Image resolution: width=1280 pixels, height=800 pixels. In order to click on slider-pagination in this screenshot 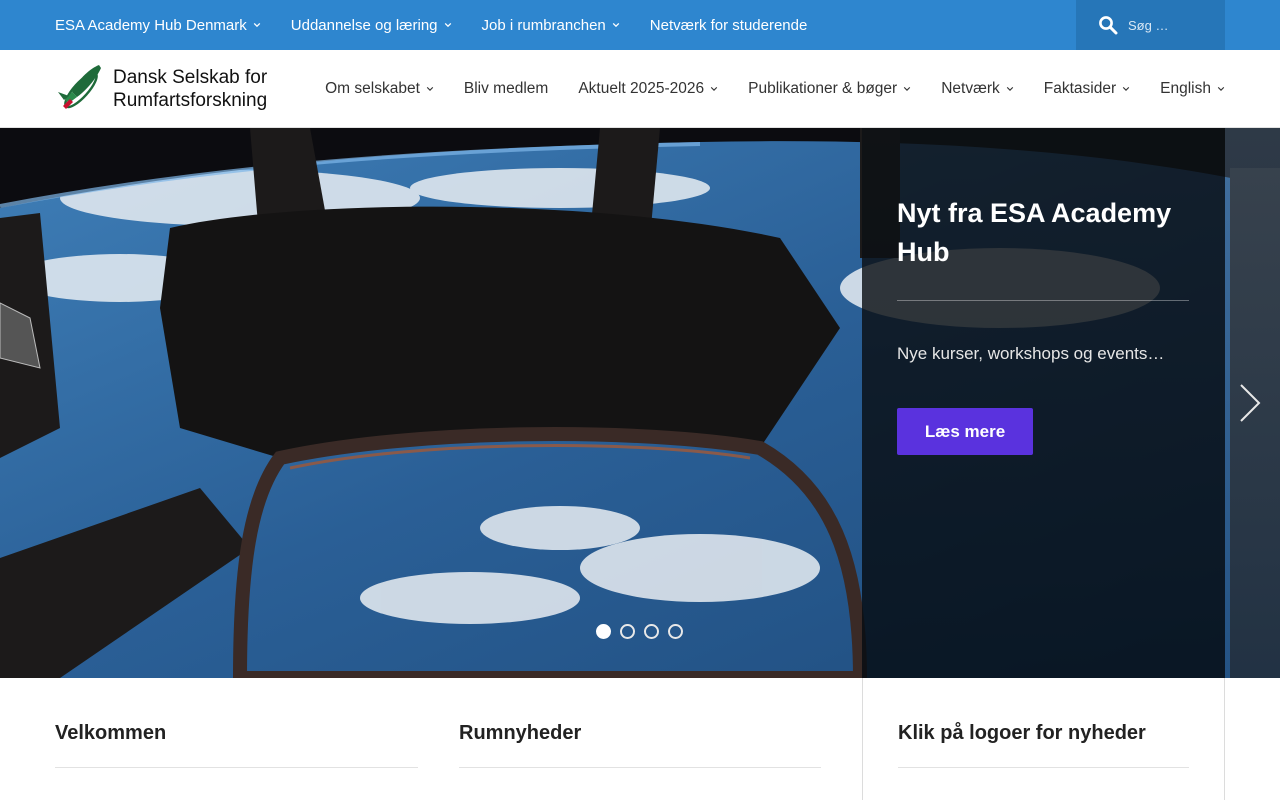, I will do `click(644, 631)`.